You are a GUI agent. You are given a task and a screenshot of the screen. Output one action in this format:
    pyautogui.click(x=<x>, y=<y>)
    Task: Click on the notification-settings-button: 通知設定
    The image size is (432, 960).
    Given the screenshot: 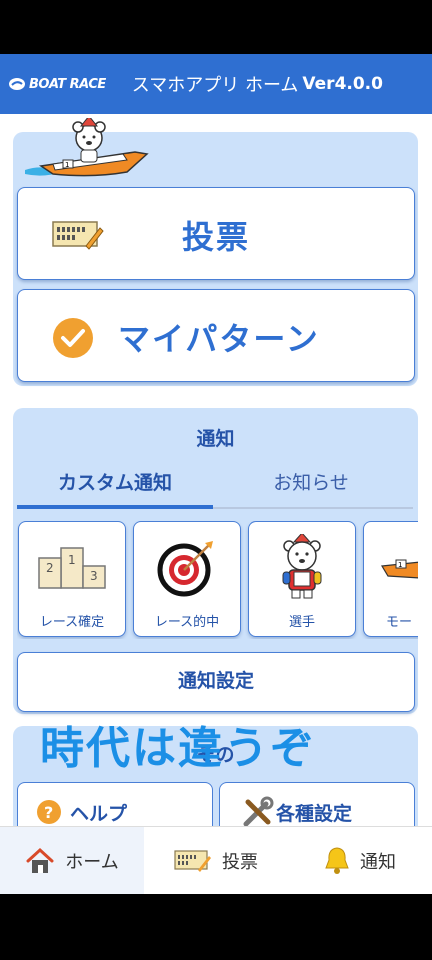 What is the action you would take?
    pyautogui.click(x=216, y=682)
    